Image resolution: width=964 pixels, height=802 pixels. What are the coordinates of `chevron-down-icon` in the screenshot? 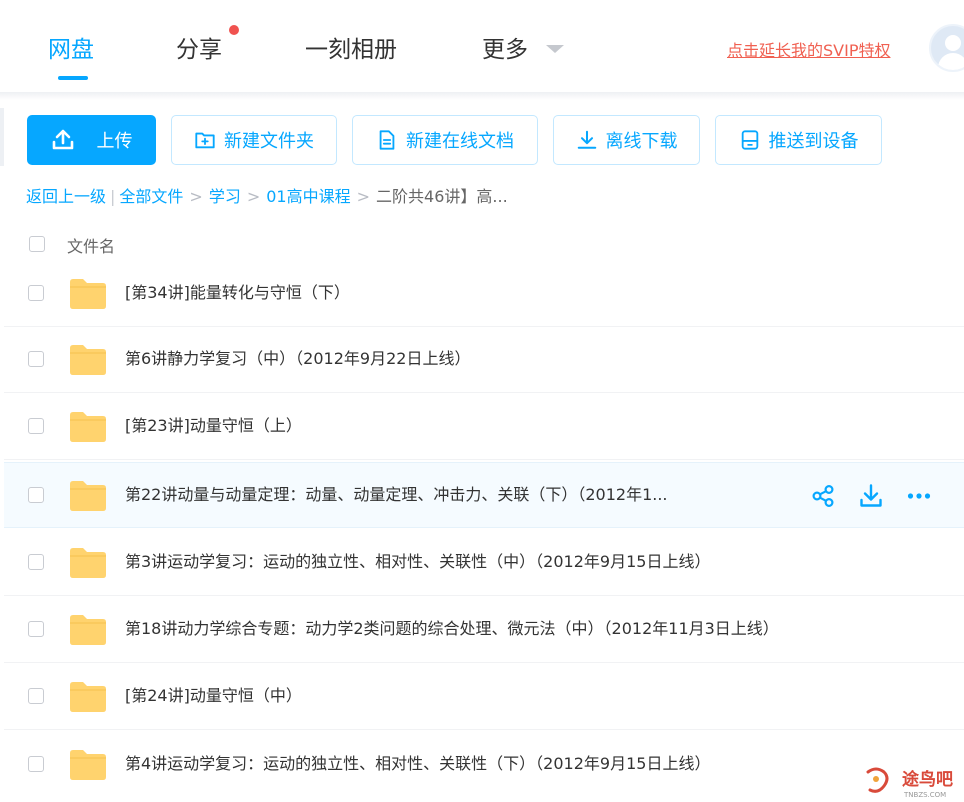 It's located at (555, 49).